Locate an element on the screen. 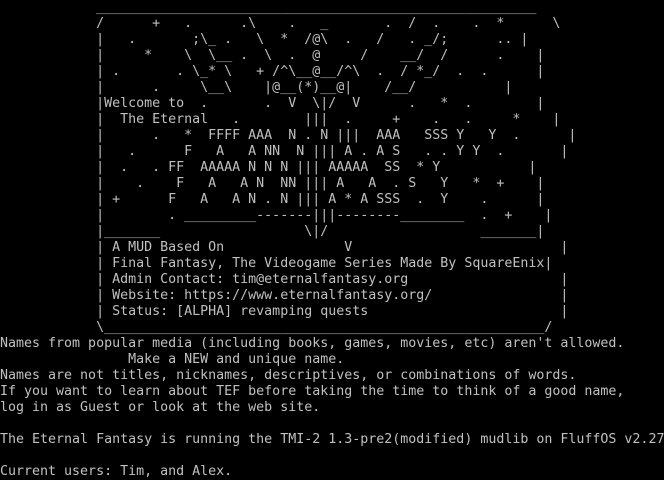  banner-logo-line: | + F A A N . N ||| A * A SSS . Y . | is located at coordinates (272, 199).